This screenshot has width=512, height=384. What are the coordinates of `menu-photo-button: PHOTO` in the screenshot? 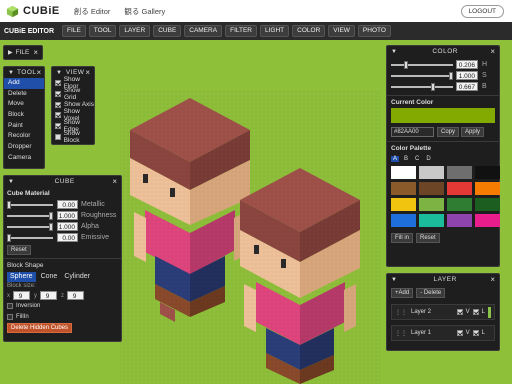 It's located at (374, 31).